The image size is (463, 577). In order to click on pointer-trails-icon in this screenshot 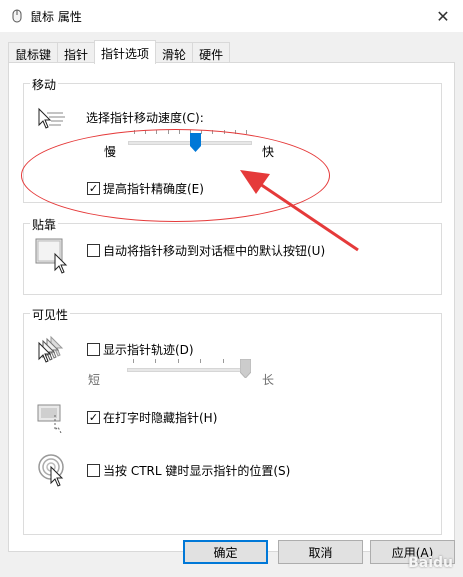, I will do `click(51, 349)`.